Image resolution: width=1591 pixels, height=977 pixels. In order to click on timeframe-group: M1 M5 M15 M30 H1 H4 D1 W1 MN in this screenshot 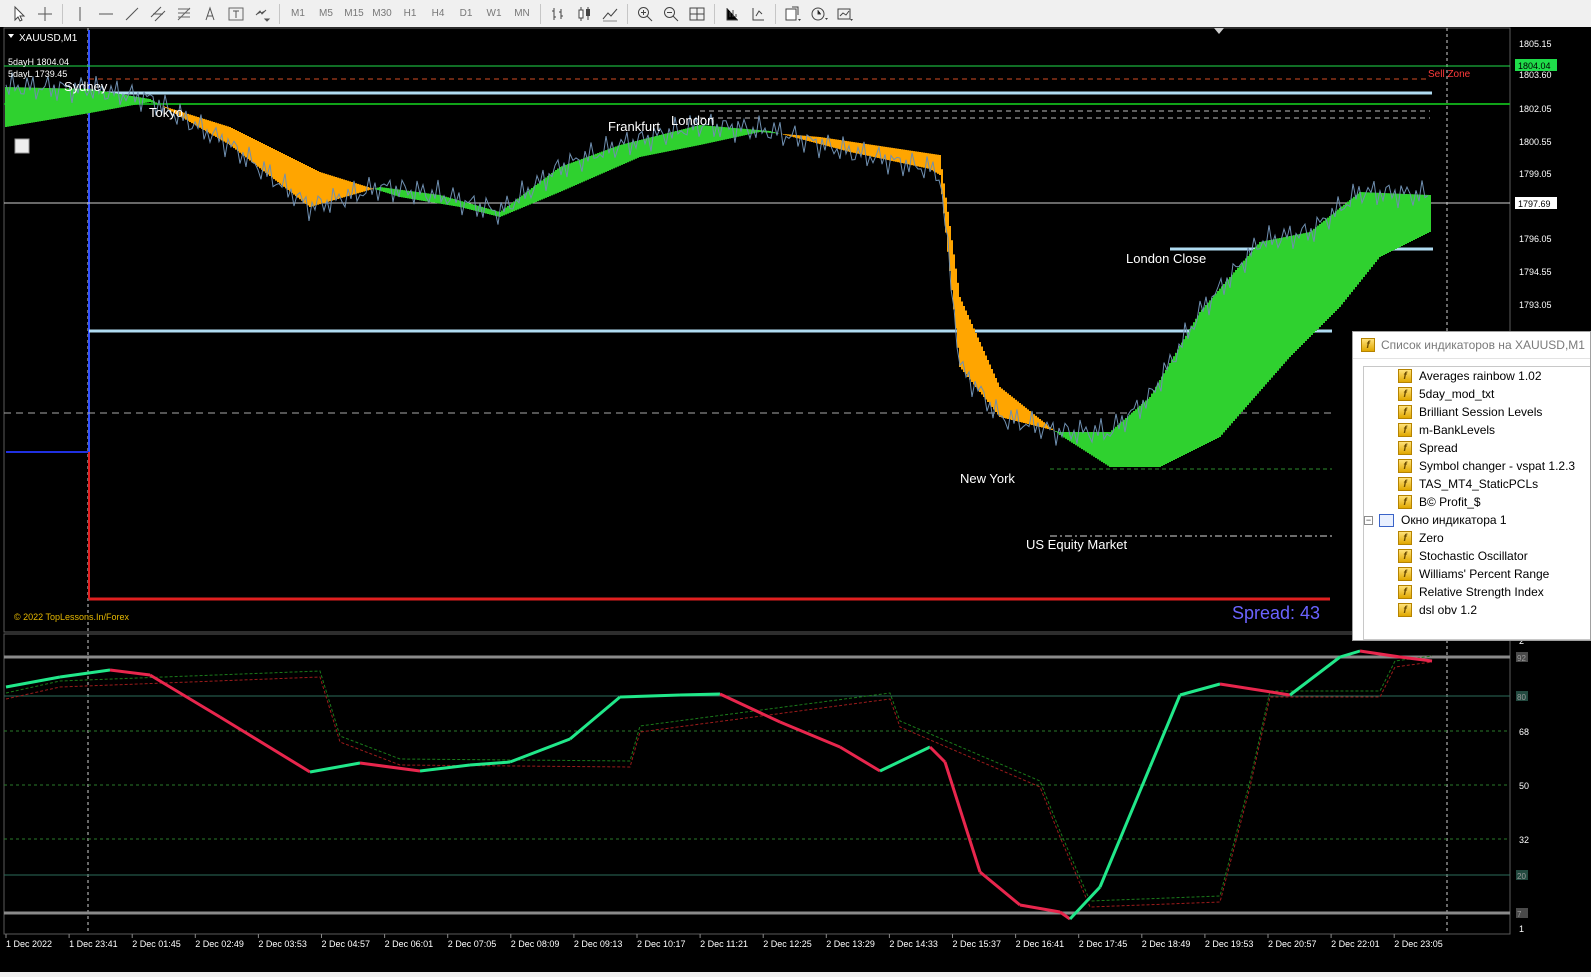, I will do `click(410, 14)`.